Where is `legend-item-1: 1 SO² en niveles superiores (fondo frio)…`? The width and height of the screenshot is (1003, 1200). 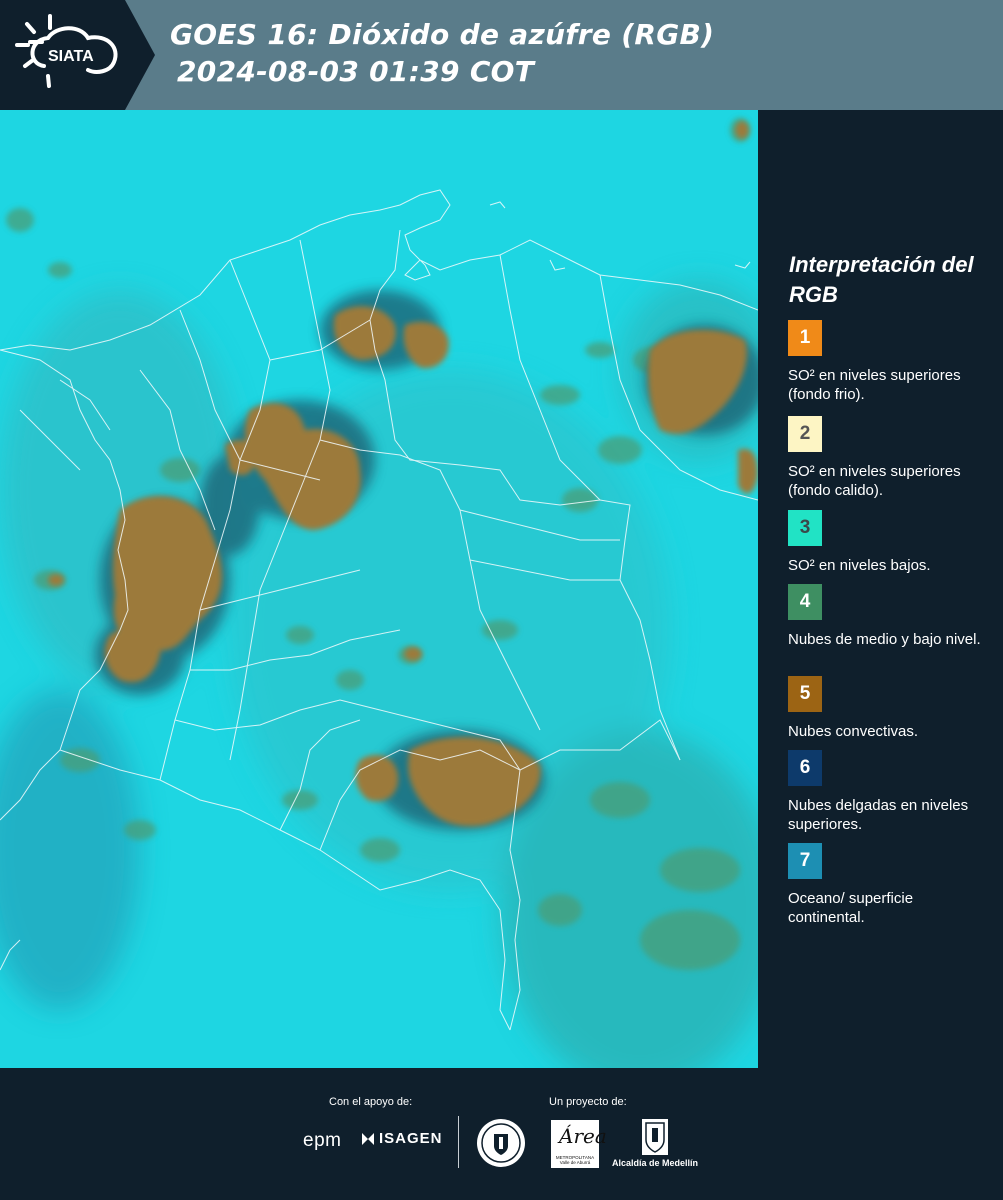
legend-item-1: 1 SO² en niveles superiores (fondo frio)… is located at coordinates (890, 362).